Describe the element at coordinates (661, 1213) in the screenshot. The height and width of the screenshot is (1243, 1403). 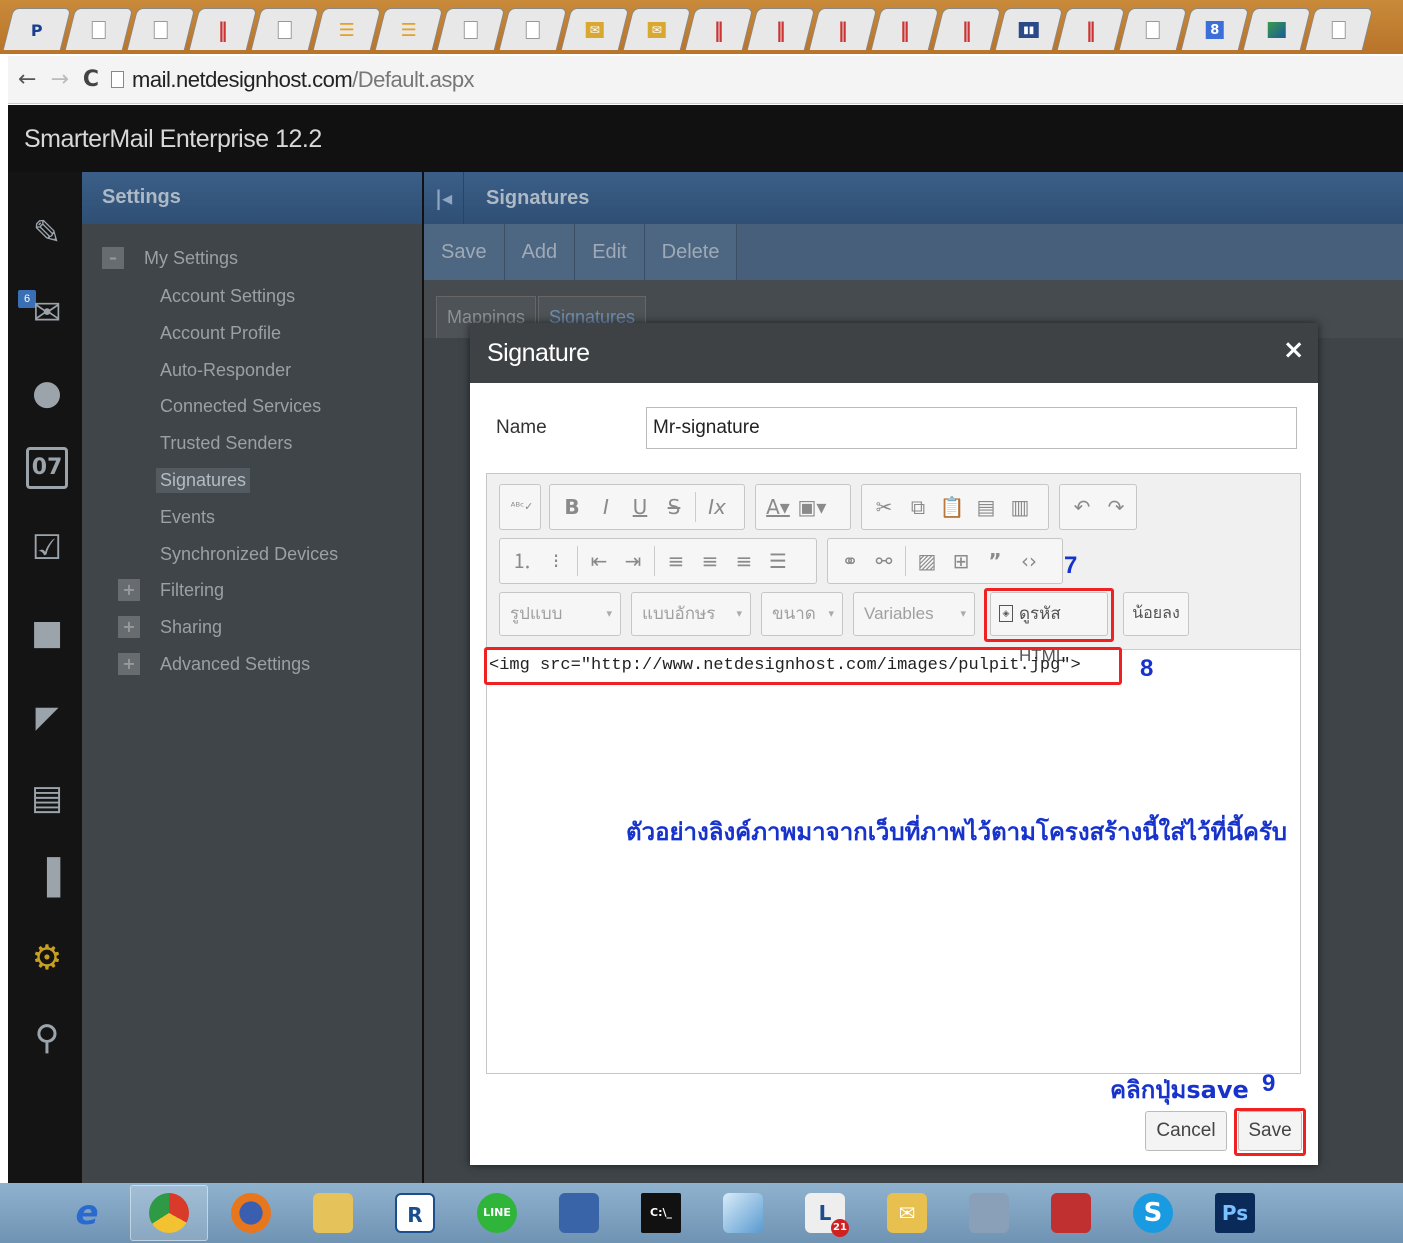
I see `taskbar-cmd: C:\_` at that location.